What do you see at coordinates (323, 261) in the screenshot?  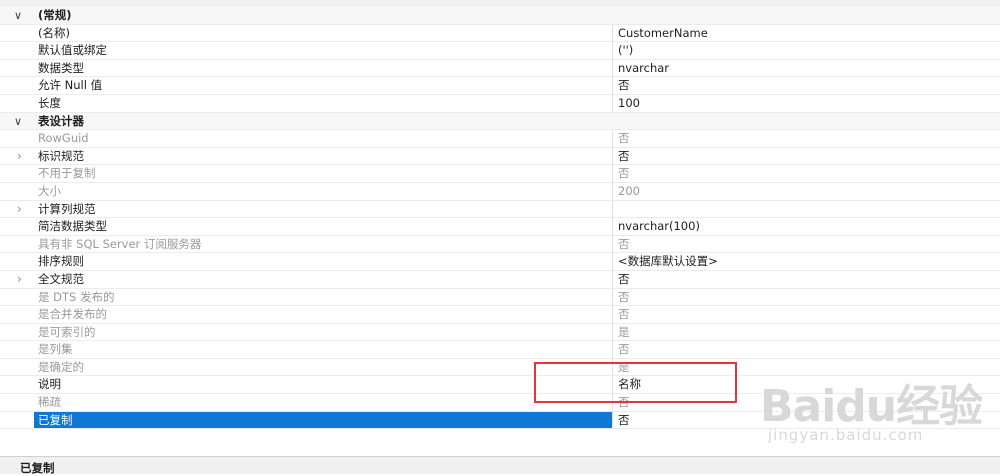 I see `property-name: 排序规则` at bounding box center [323, 261].